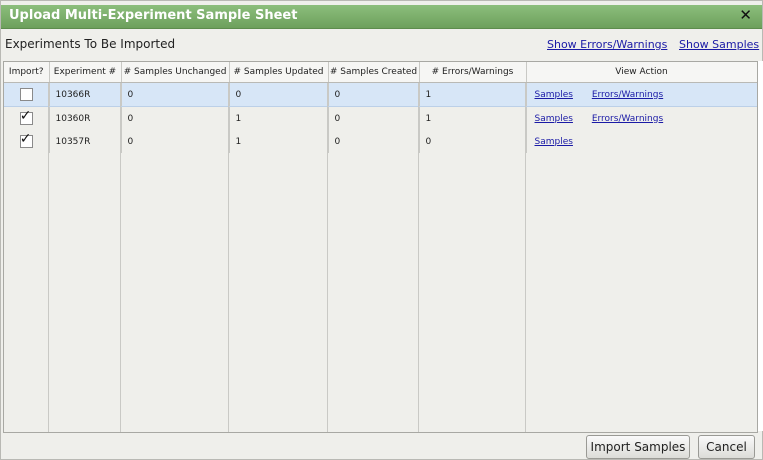 This screenshot has height=460, width=763. Describe the element at coordinates (760, 246) in the screenshot. I see `scrollbar-edge` at that location.